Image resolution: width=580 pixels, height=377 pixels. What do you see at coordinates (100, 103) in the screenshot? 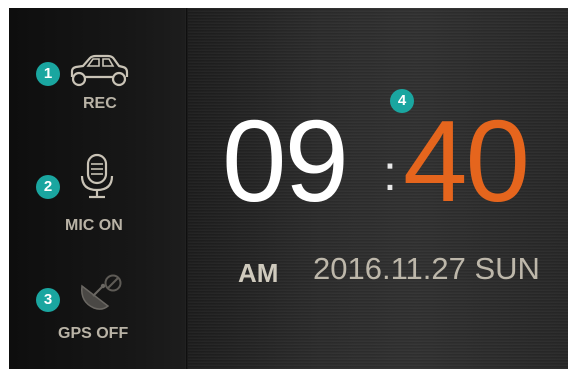
I see `rec-status-label: REC` at bounding box center [100, 103].